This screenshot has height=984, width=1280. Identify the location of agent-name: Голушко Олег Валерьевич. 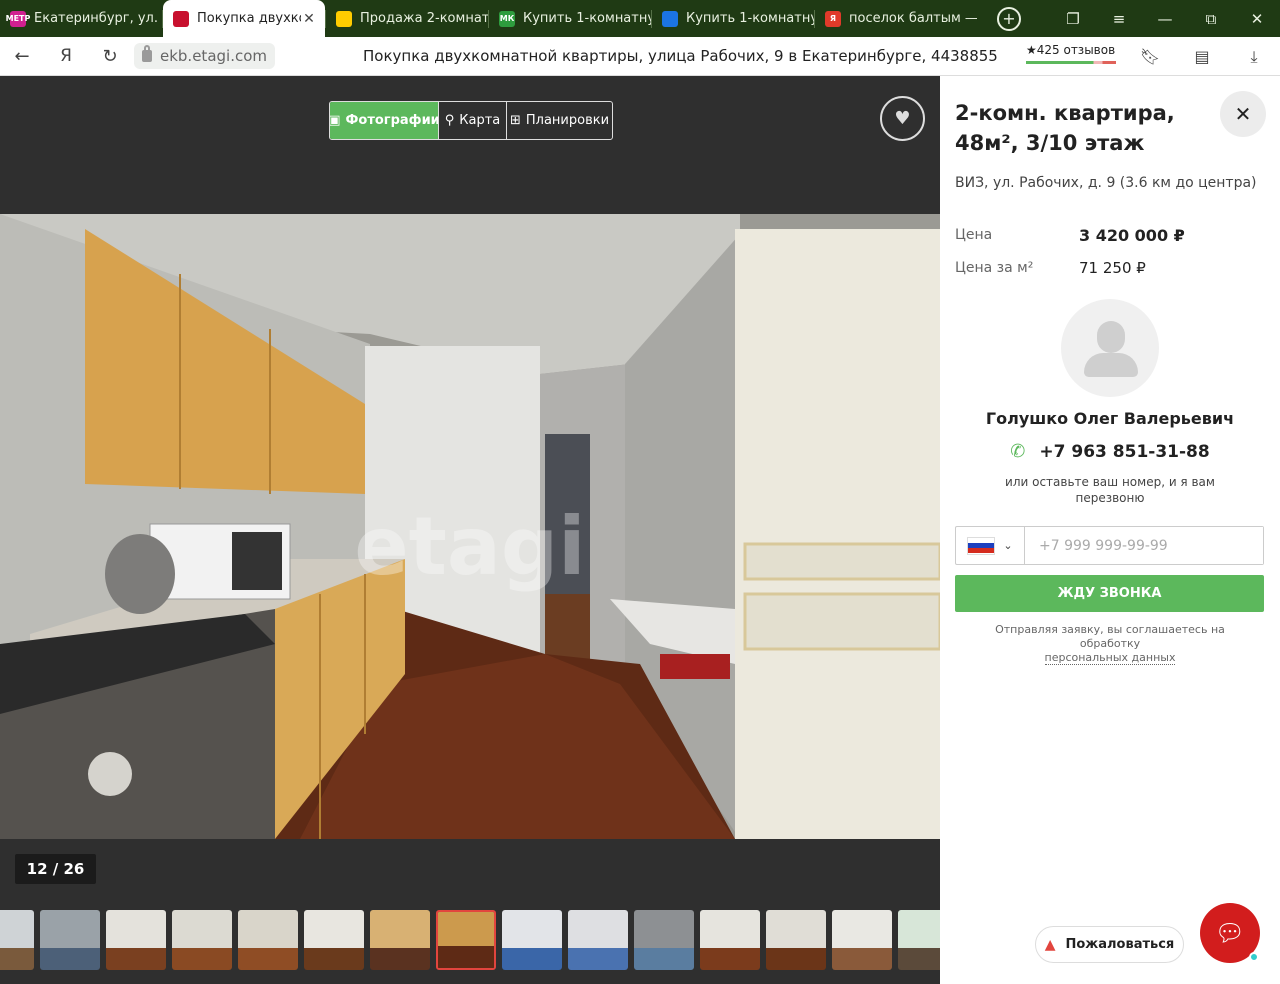
(1110, 418).